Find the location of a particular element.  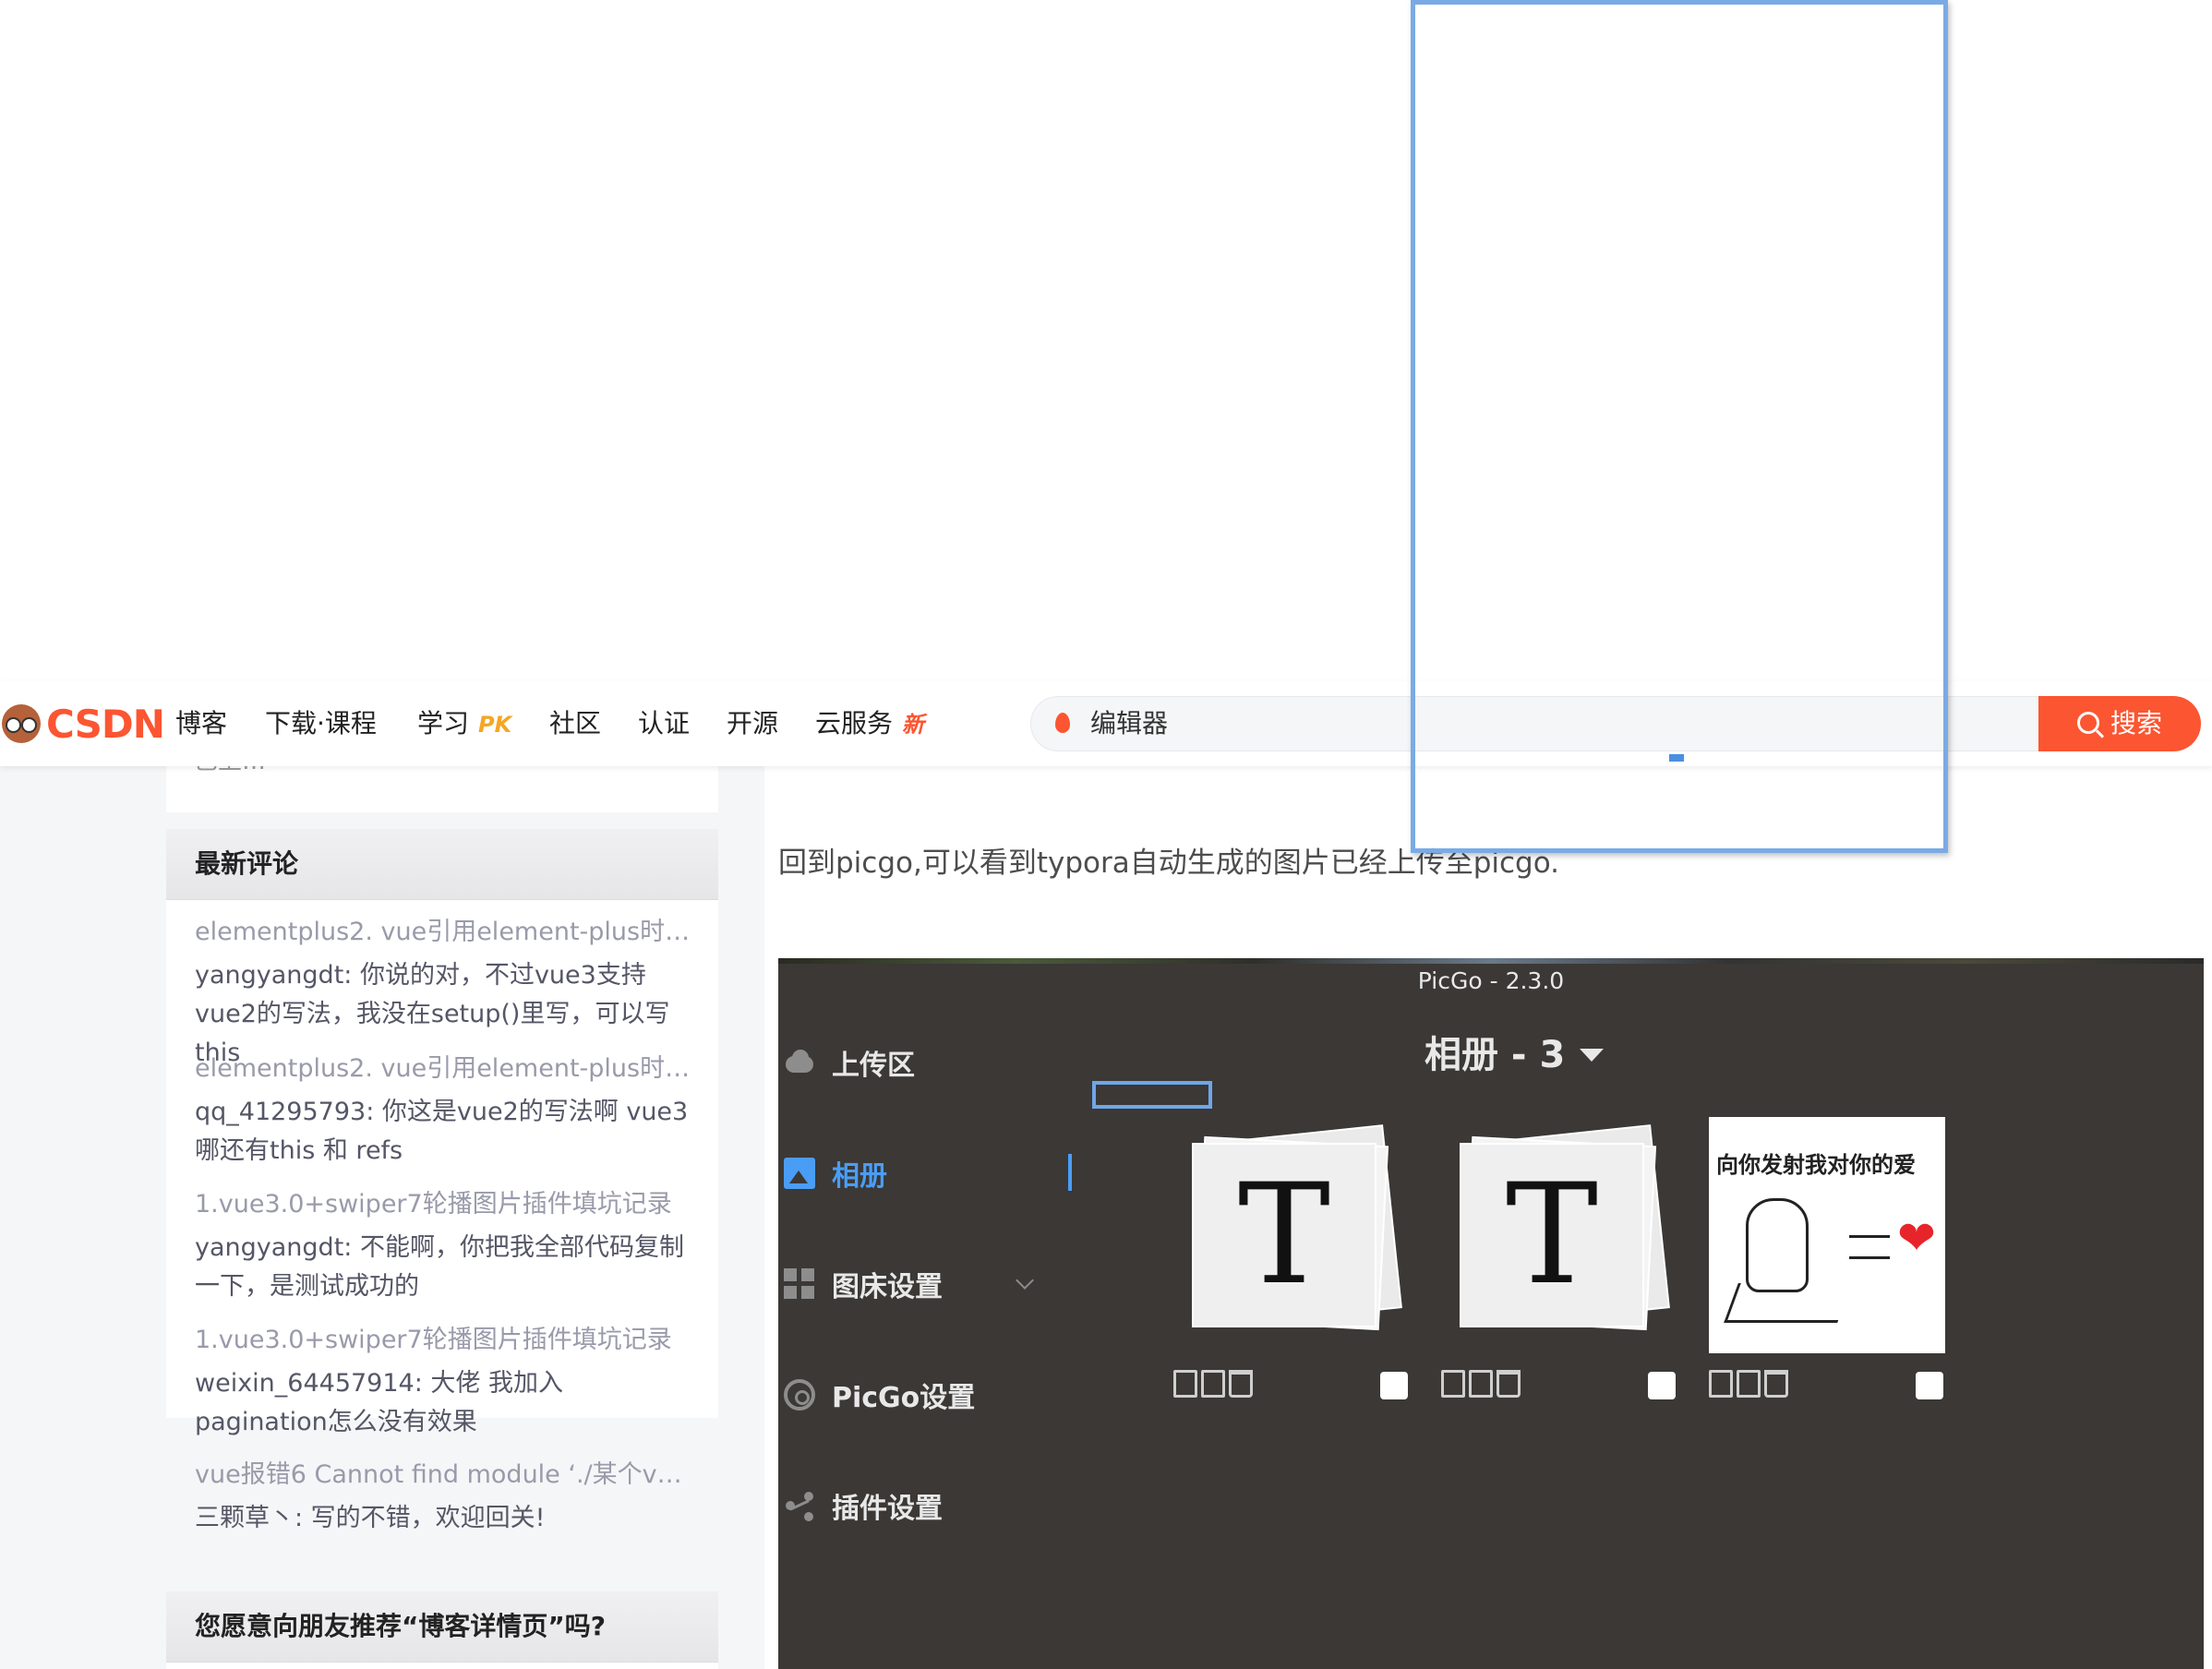

nav-item-download: 下载·课程 is located at coordinates (321, 723).